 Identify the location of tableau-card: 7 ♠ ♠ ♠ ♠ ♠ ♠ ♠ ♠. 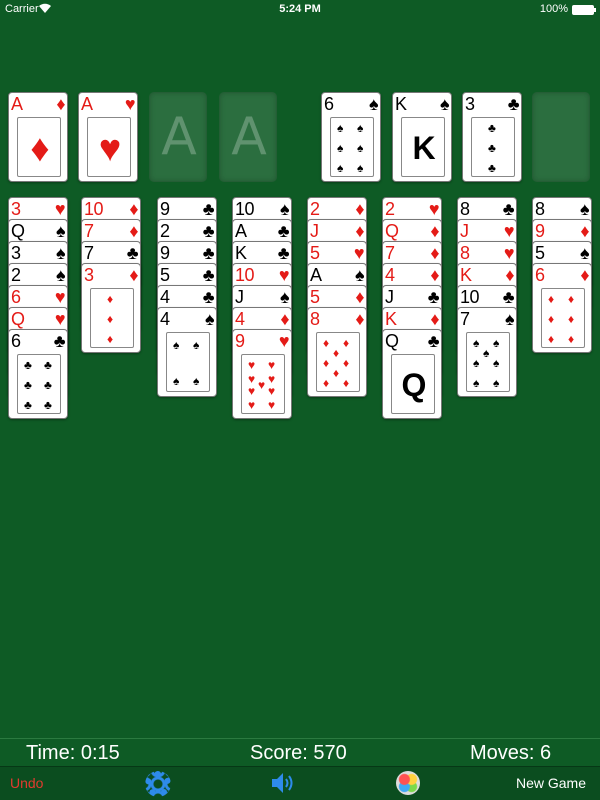
(487, 352).